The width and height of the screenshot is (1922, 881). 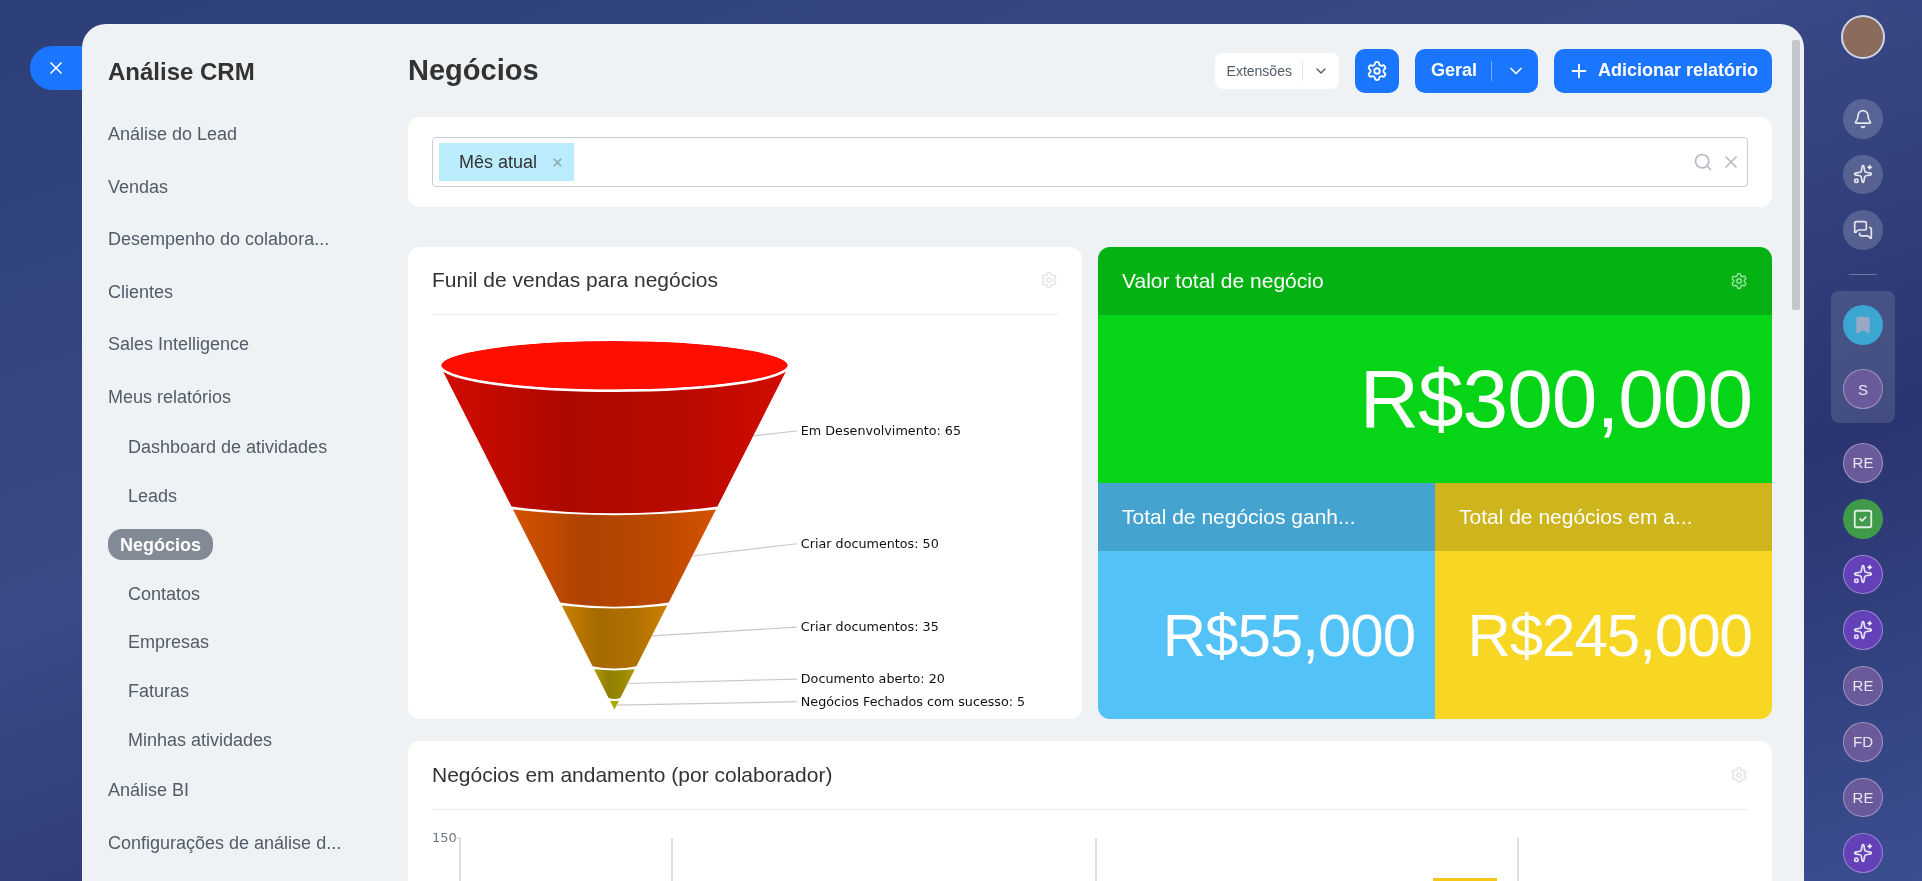 I want to click on page-title: Negócios, so click(x=474, y=70).